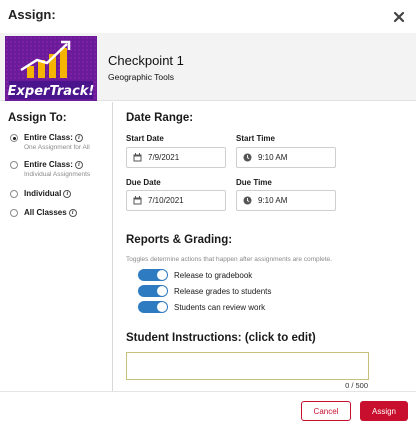 The height and width of the screenshot is (427, 416). What do you see at coordinates (37, 118) in the screenshot?
I see `assign-to-heading: Assign To:` at bounding box center [37, 118].